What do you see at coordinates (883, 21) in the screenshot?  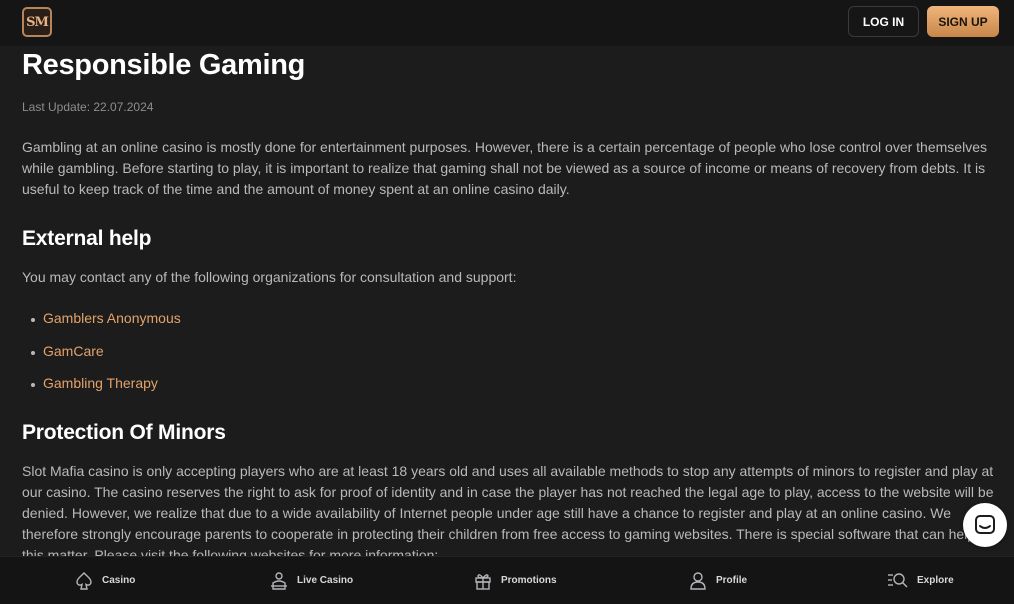 I see `login-button: LOG IN` at bounding box center [883, 21].